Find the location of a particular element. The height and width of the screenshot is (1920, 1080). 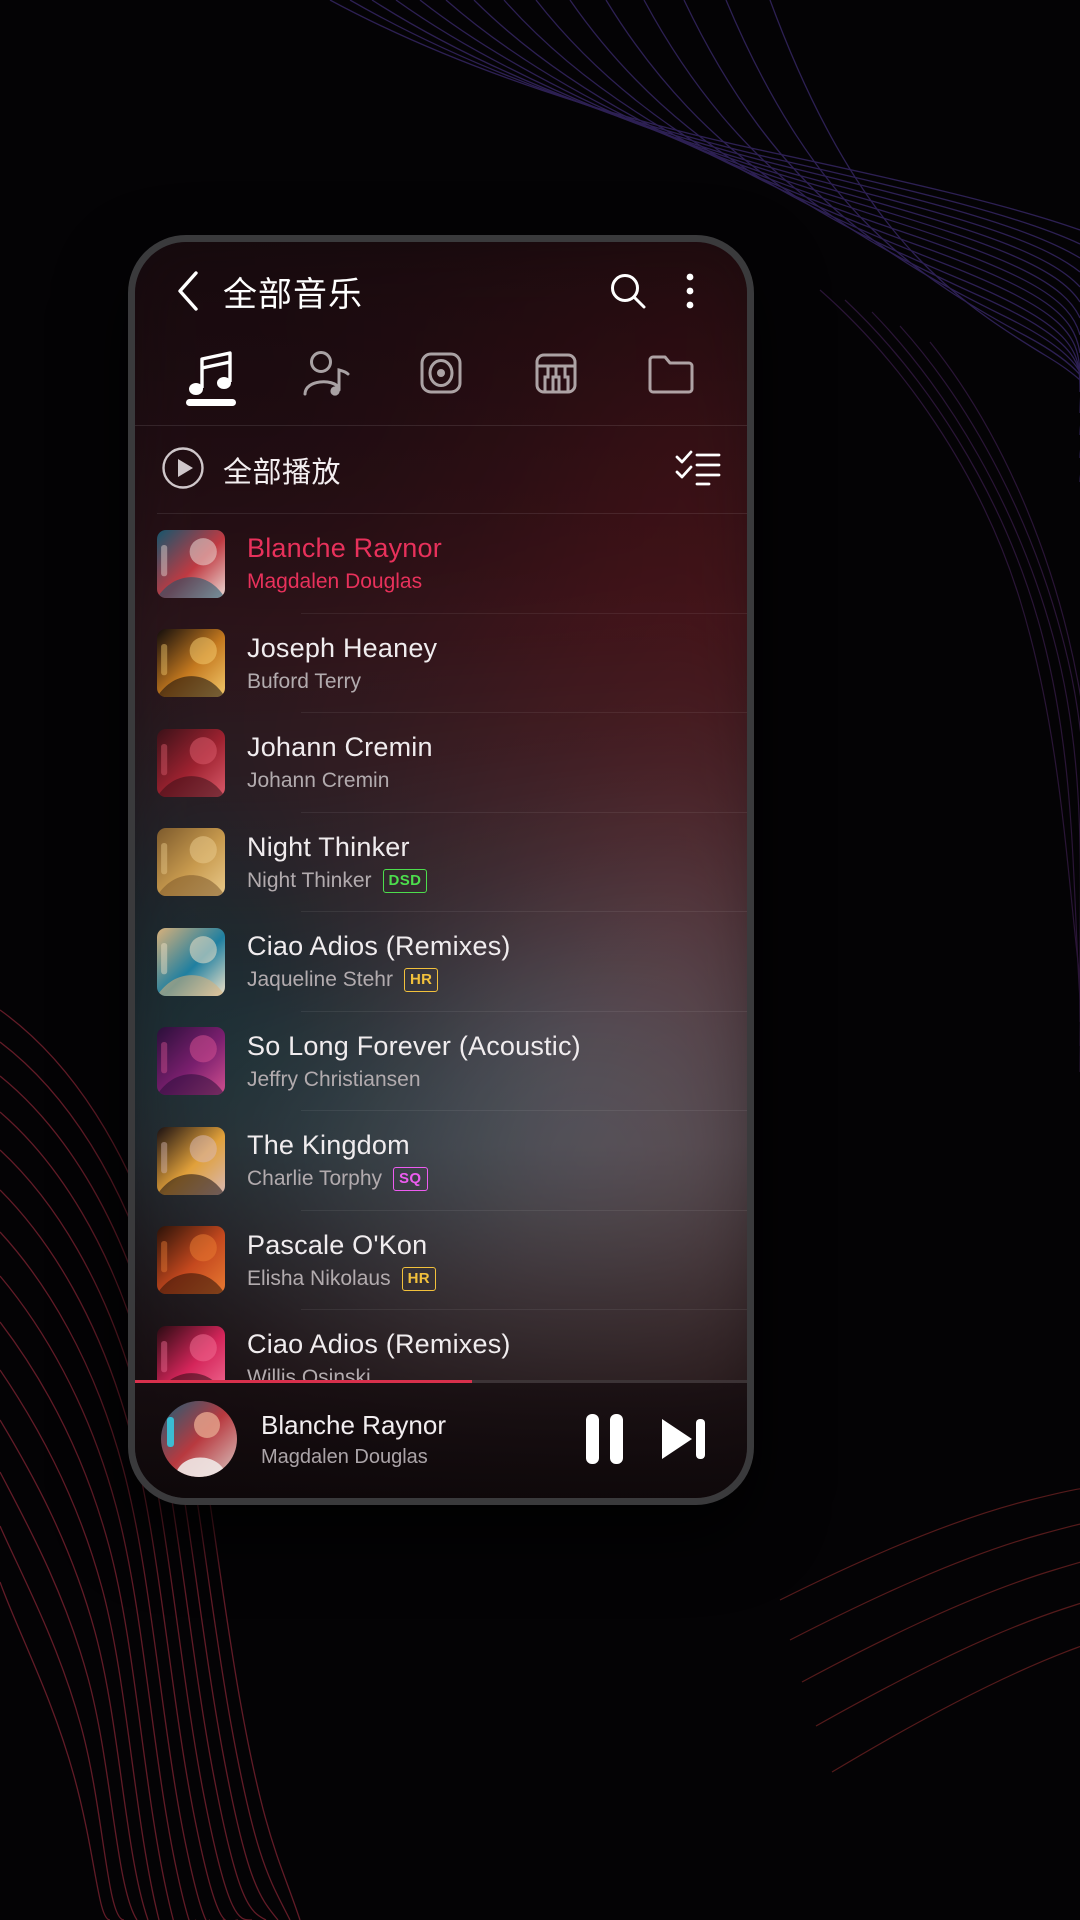

song-subtitle-row: Elisha Nikolaus HR is located at coordinates (460, 1278).